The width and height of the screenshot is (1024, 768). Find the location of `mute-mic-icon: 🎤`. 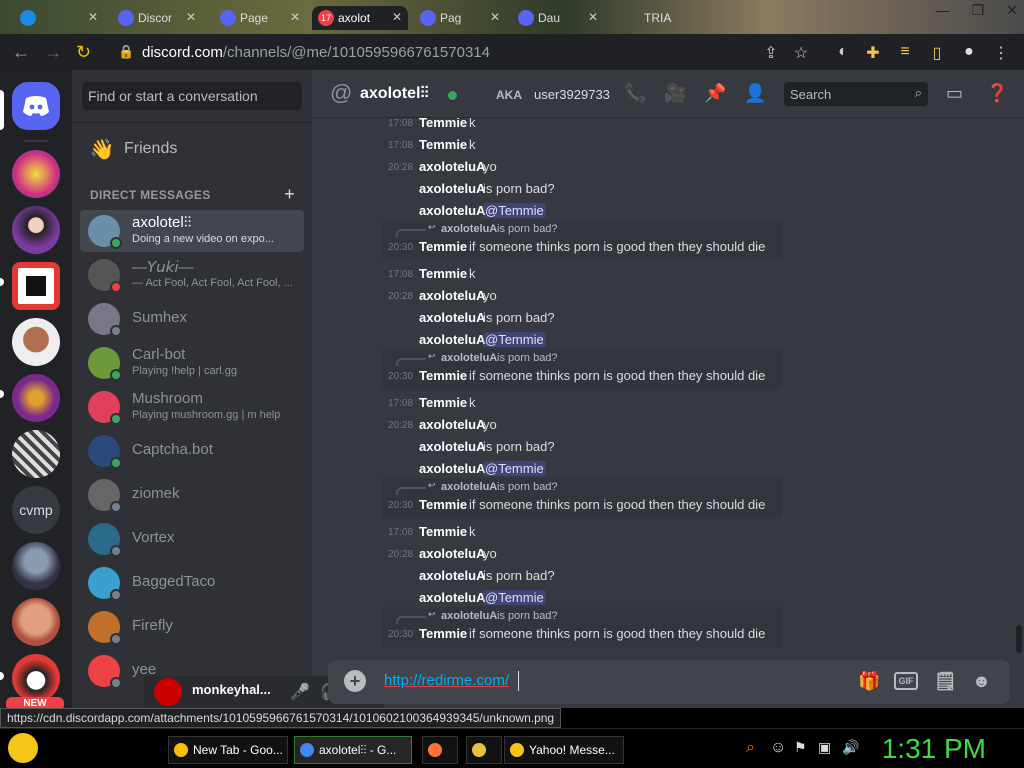

mute-mic-icon: 🎤 is located at coordinates (300, 692).